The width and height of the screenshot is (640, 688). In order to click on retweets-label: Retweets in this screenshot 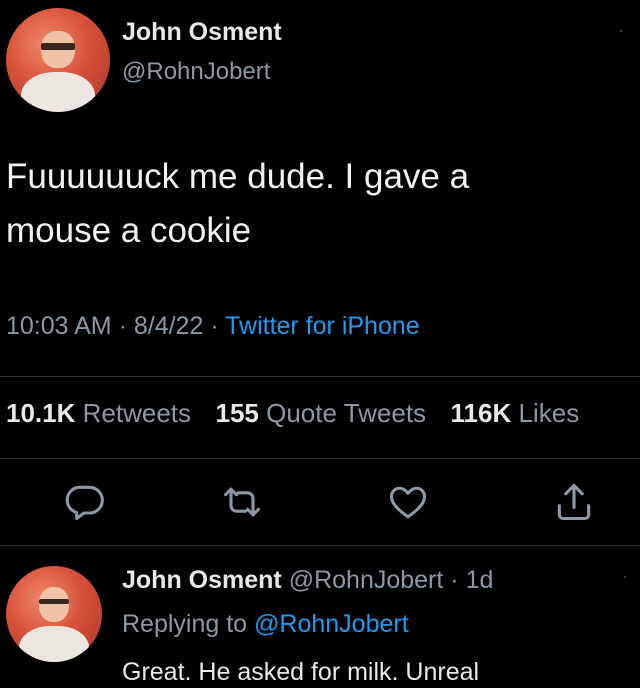, I will do `click(137, 413)`.